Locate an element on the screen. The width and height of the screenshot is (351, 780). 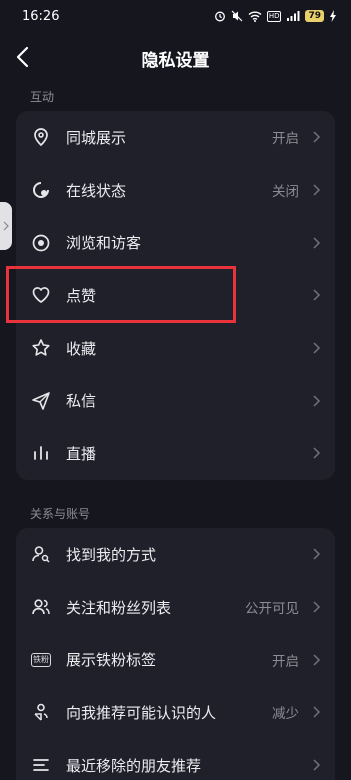
hd-icon: HD is located at coordinates (274, 16).